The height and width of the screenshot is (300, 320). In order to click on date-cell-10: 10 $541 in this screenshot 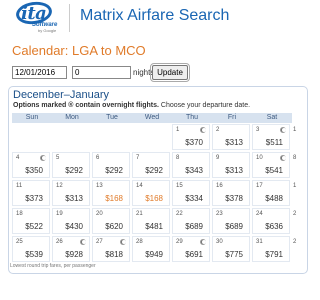, I will do `click(271, 165)`.